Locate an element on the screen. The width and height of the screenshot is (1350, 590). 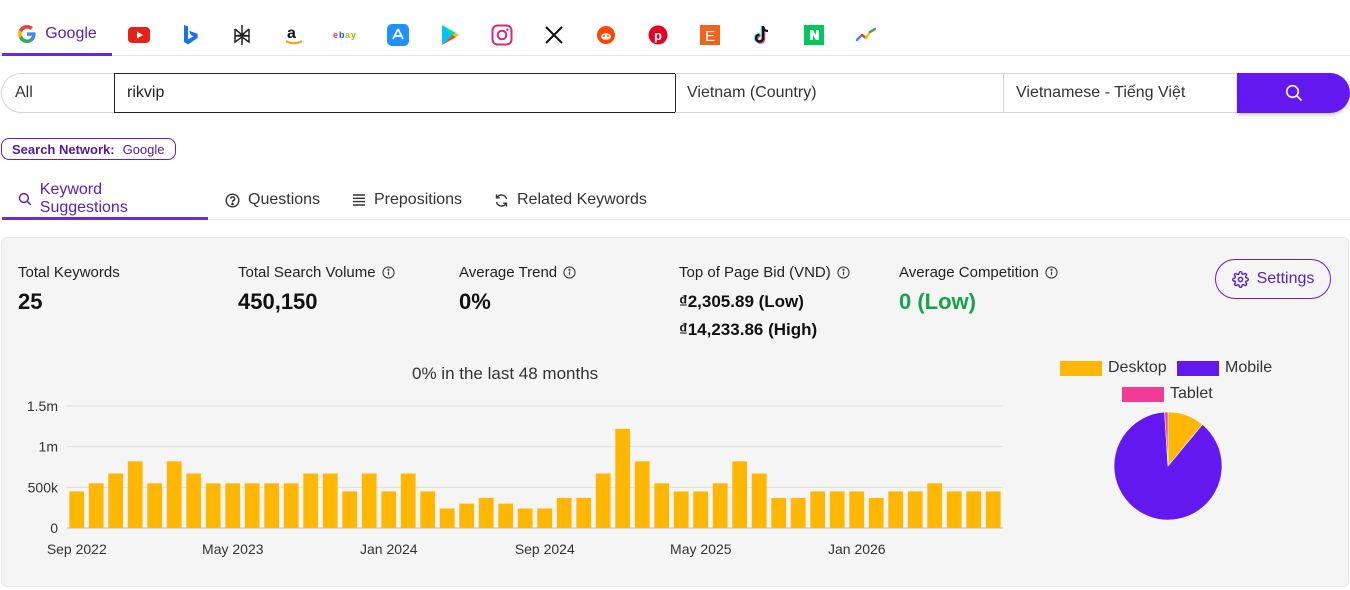
stat-average-trend: Average Trend 0% is located at coordinates (517, 289).